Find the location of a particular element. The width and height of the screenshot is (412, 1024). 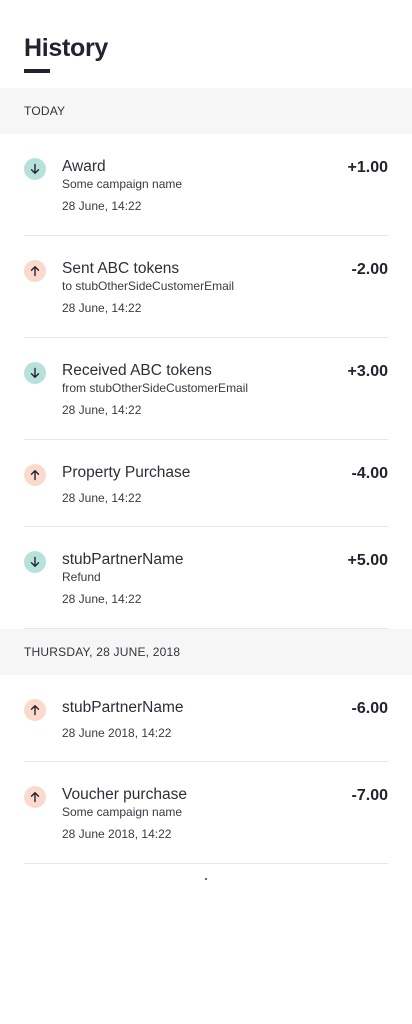

transaction-details: Award Some campaign name 28 June, 14:22 is located at coordinates (225, 185).